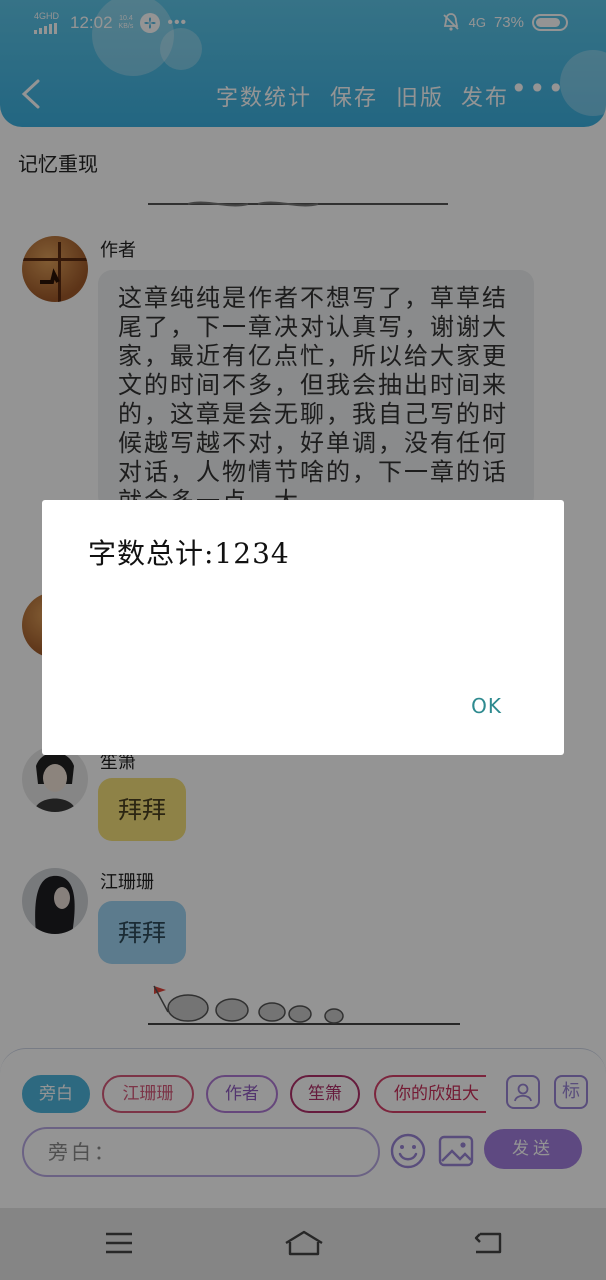 Image resolution: width=606 pixels, height=1280 pixels. What do you see at coordinates (189, 553) in the screenshot?
I see `dialog-message: 字数总计:1234` at bounding box center [189, 553].